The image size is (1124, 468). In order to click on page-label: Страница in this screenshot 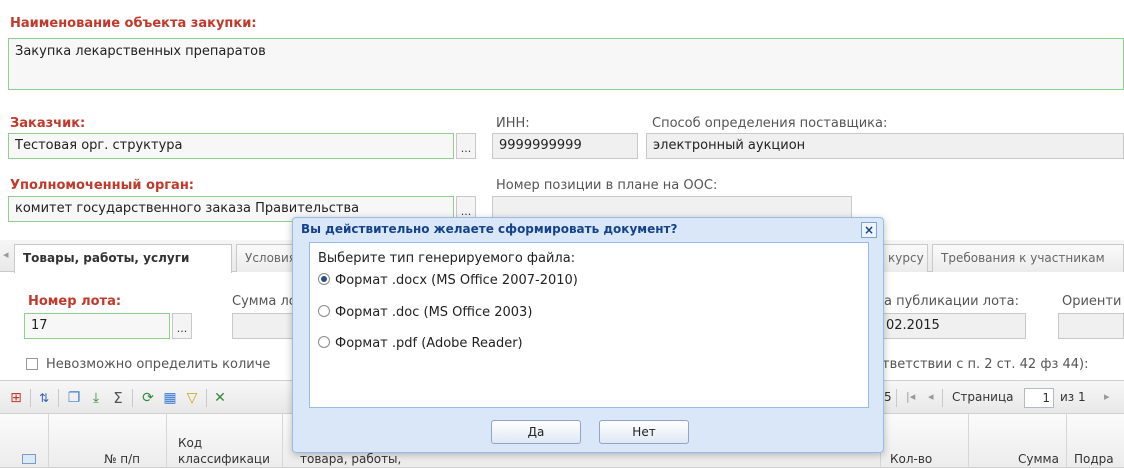, I will do `click(983, 397)`.